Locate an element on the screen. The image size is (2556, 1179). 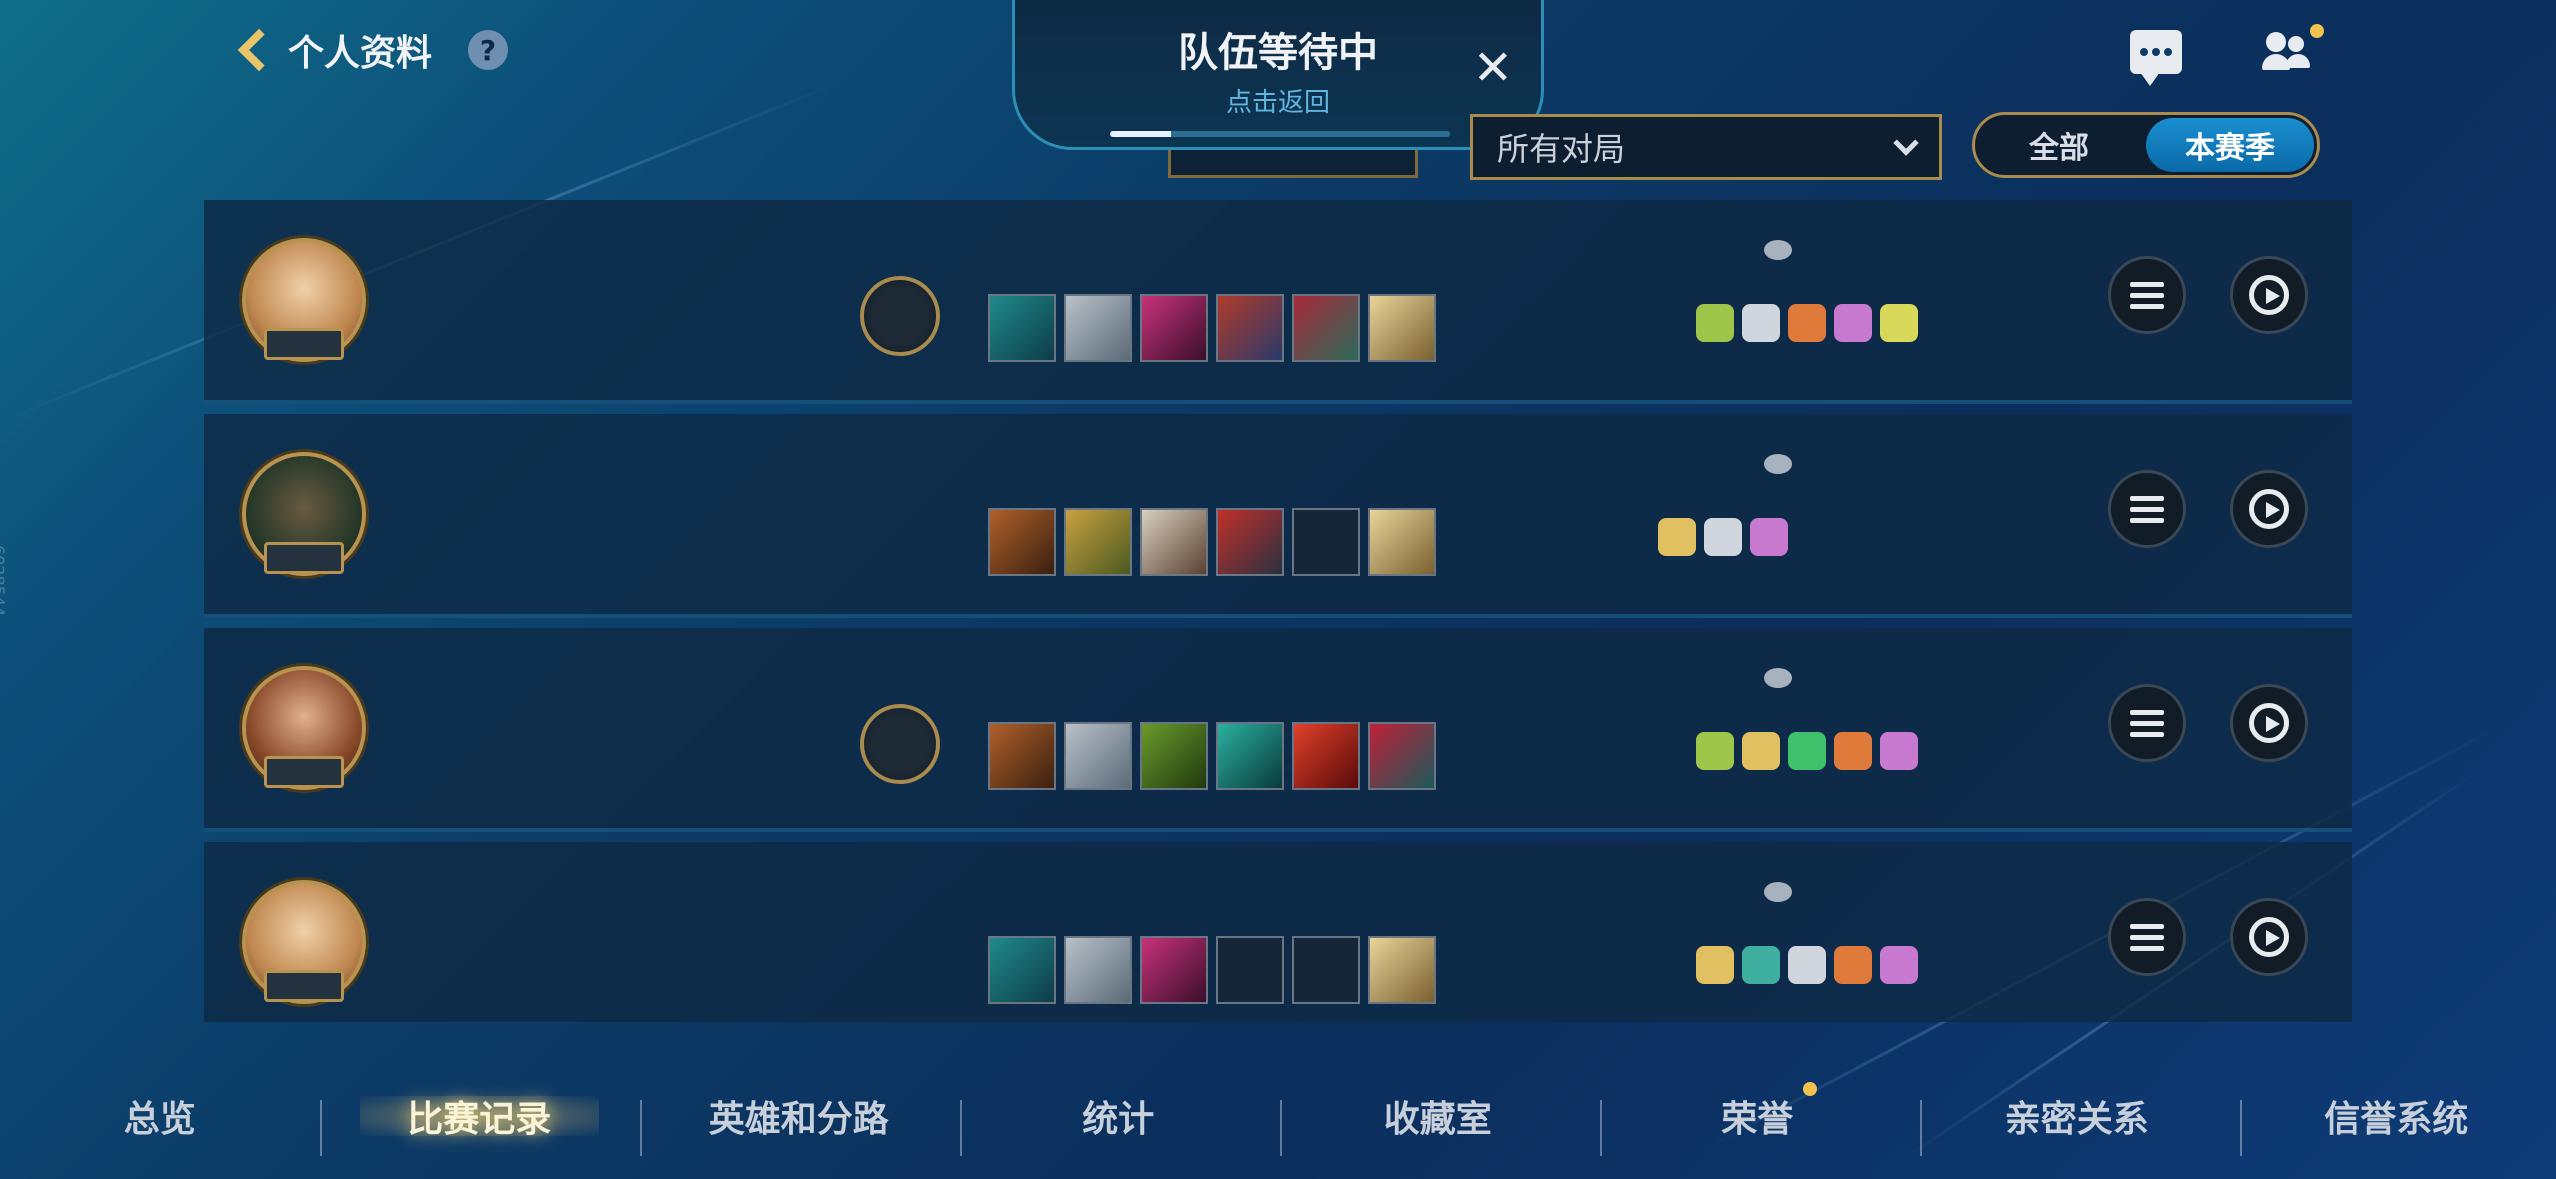
tab-6: 亲密关系 is located at coordinates (2077, 1116).